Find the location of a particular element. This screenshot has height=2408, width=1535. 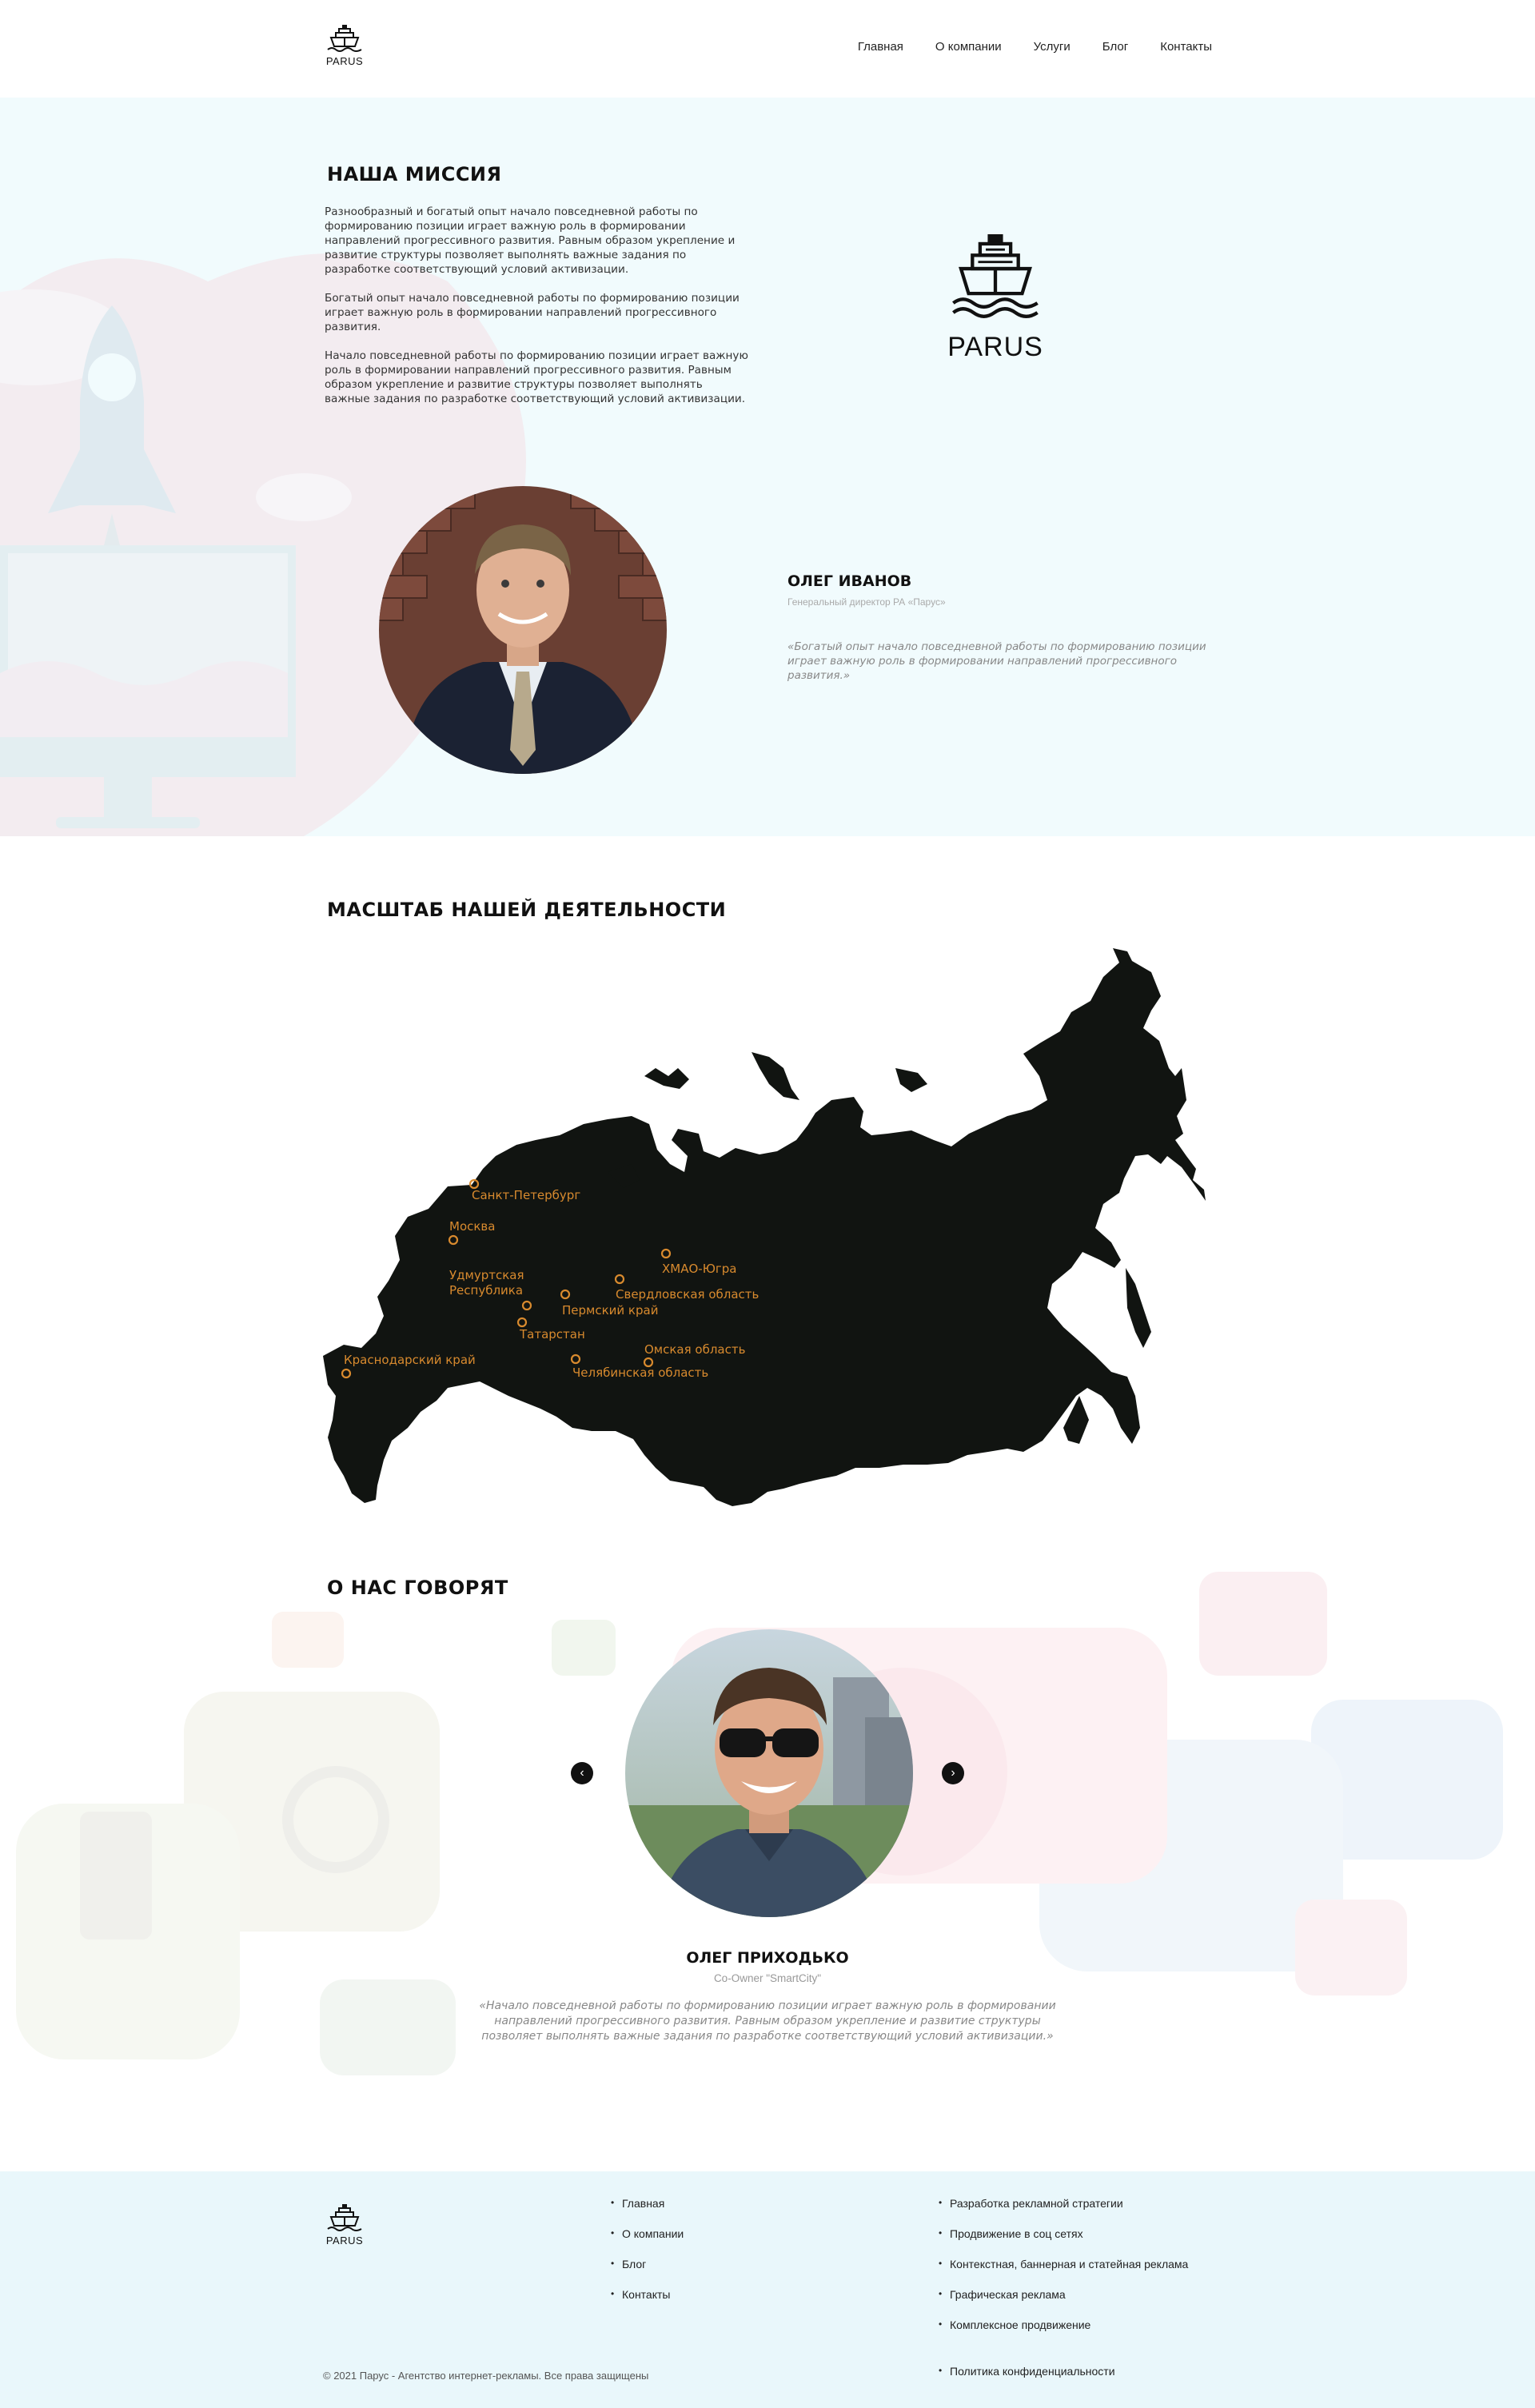

nav-link-blog: Блог is located at coordinates (1115, 47).